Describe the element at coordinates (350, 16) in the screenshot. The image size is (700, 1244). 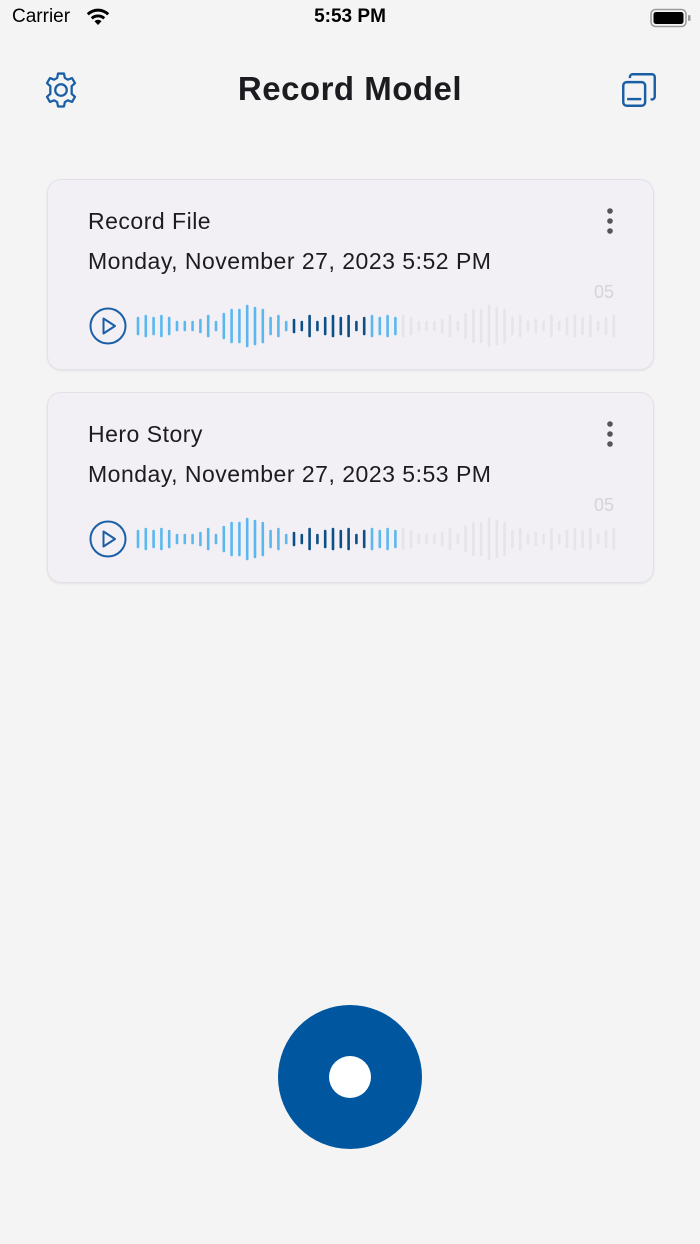
I see `status-time: 5:53 PM` at that location.